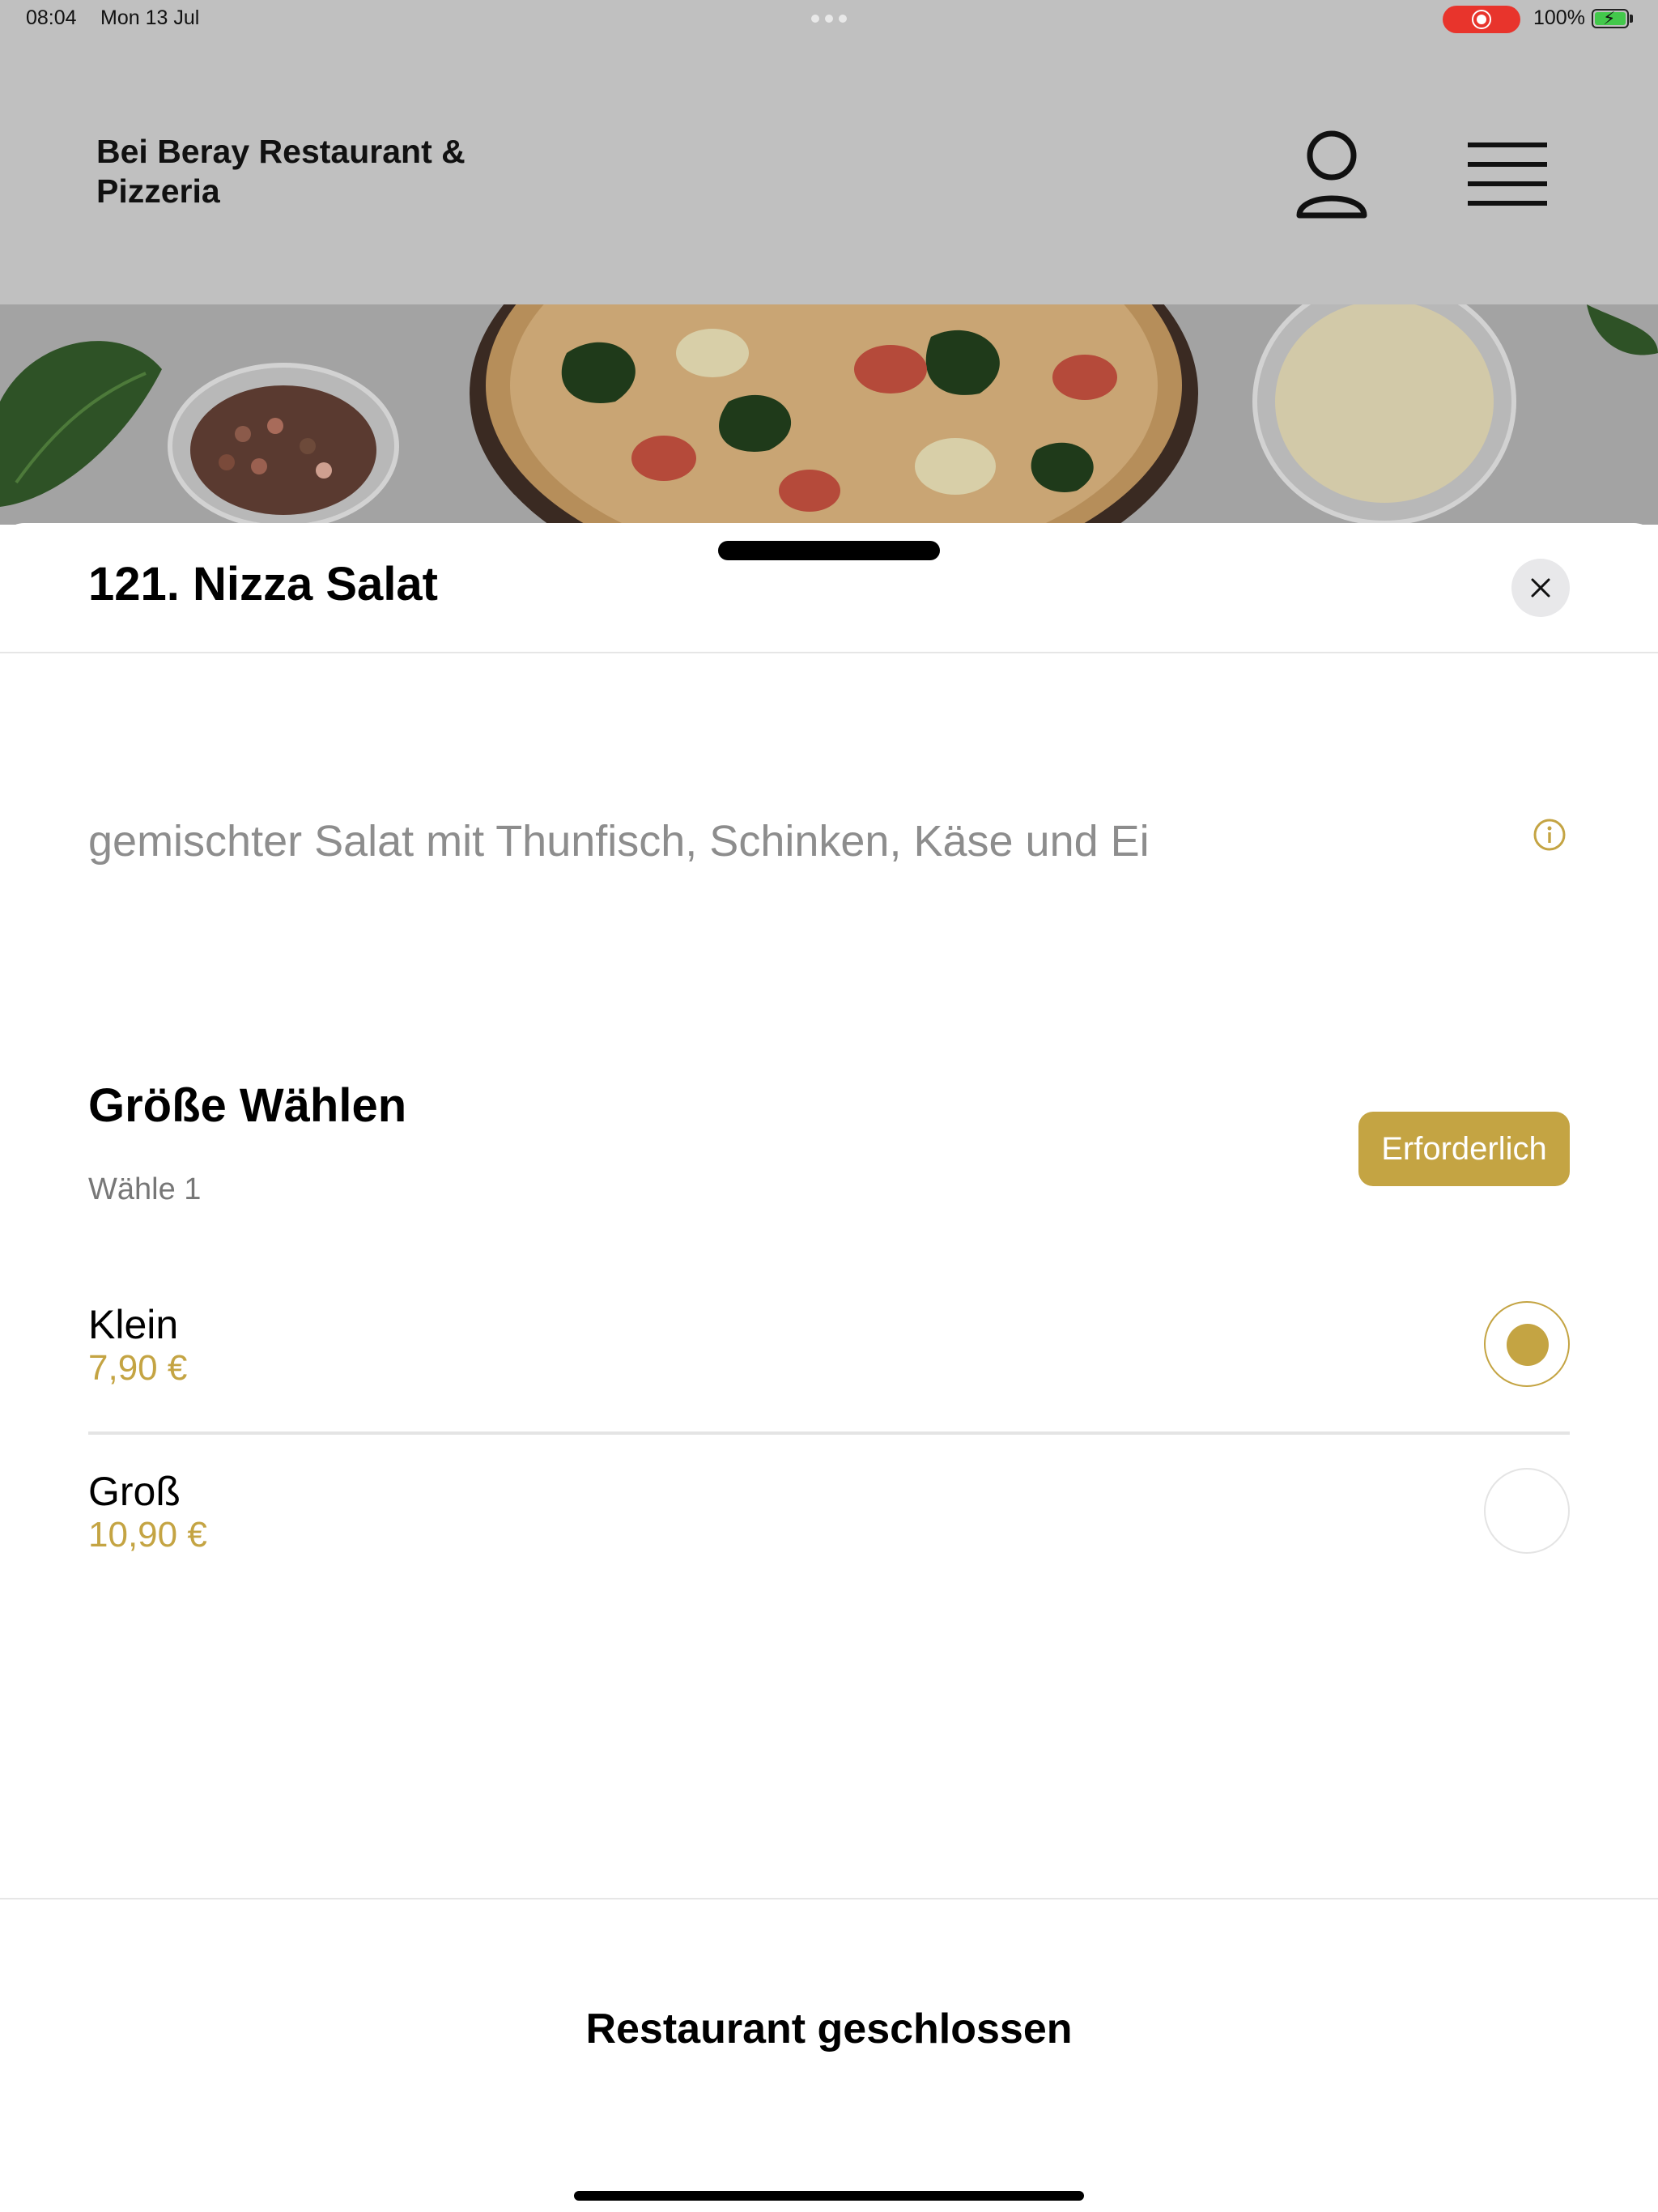 The height and width of the screenshot is (2212, 1658). I want to click on status-time: 08:04, so click(51, 18).